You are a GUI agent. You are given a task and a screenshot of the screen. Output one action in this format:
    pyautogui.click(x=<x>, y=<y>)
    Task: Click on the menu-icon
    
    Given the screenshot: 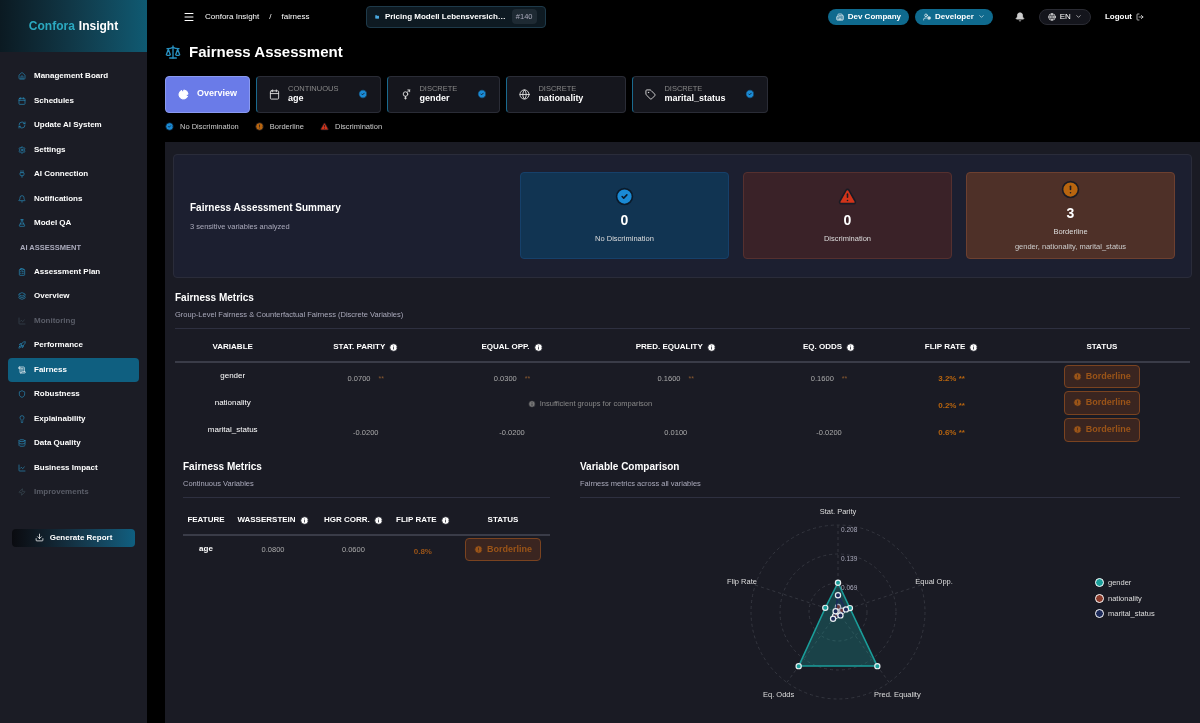 What is the action you would take?
    pyautogui.click(x=189, y=16)
    